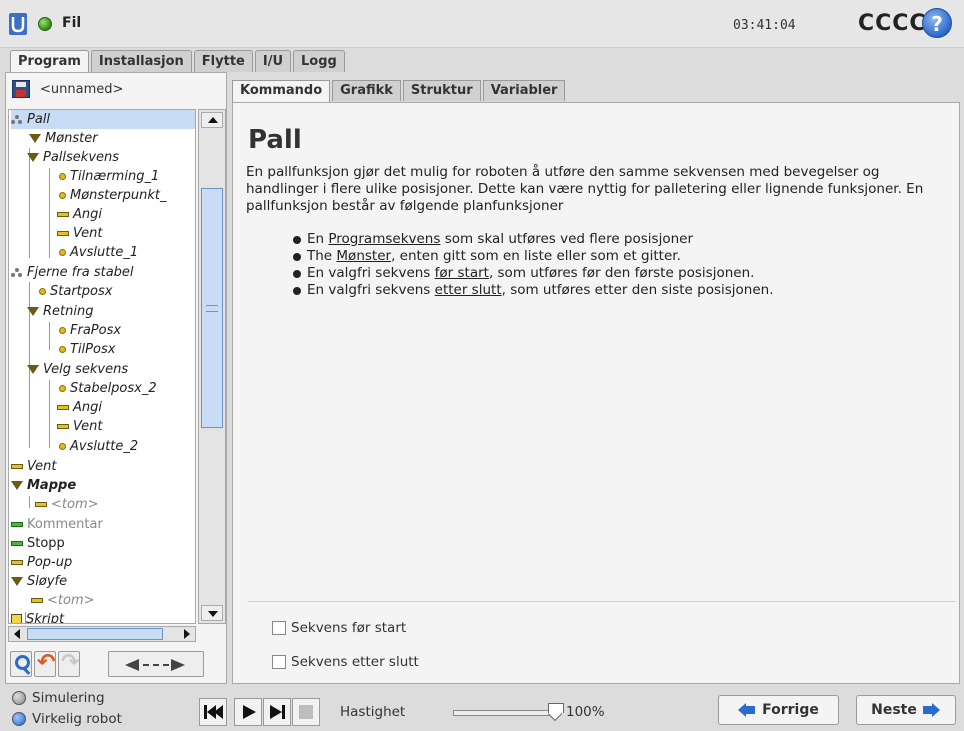 The width and height of the screenshot is (964, 731). What do you see at coordinates (63, 600) in the screenshot?
I see `tree-node-empty-2: <tom>` at bounding box center [63, 600].